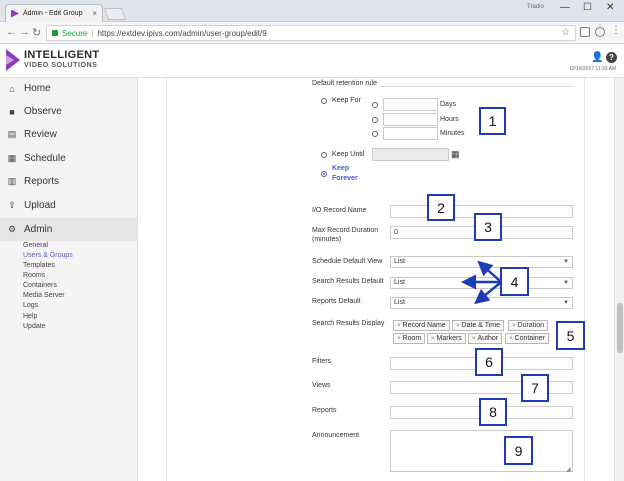 The height and width of the screenshot is (481, 624). Describe the element at coordinates (12, 205) in the screenshot. I see `upload-icon: ⇪` at that location.